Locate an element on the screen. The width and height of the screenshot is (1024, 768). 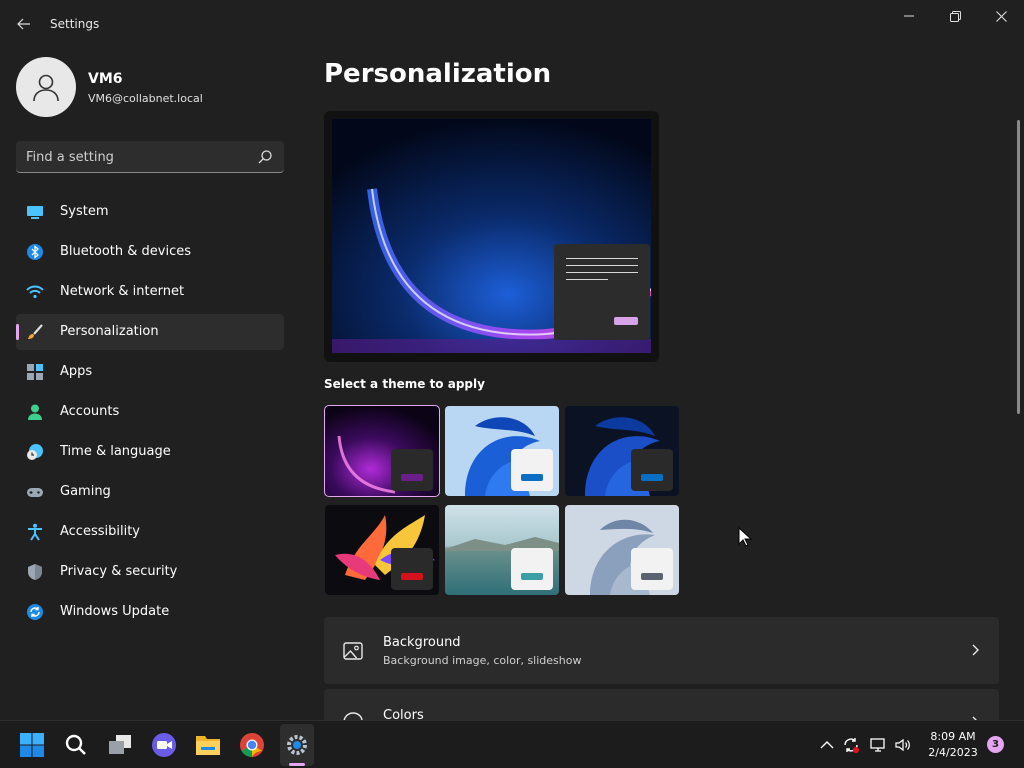
user-email: VM6@collabnet.local is located at coordinates (145, 98).